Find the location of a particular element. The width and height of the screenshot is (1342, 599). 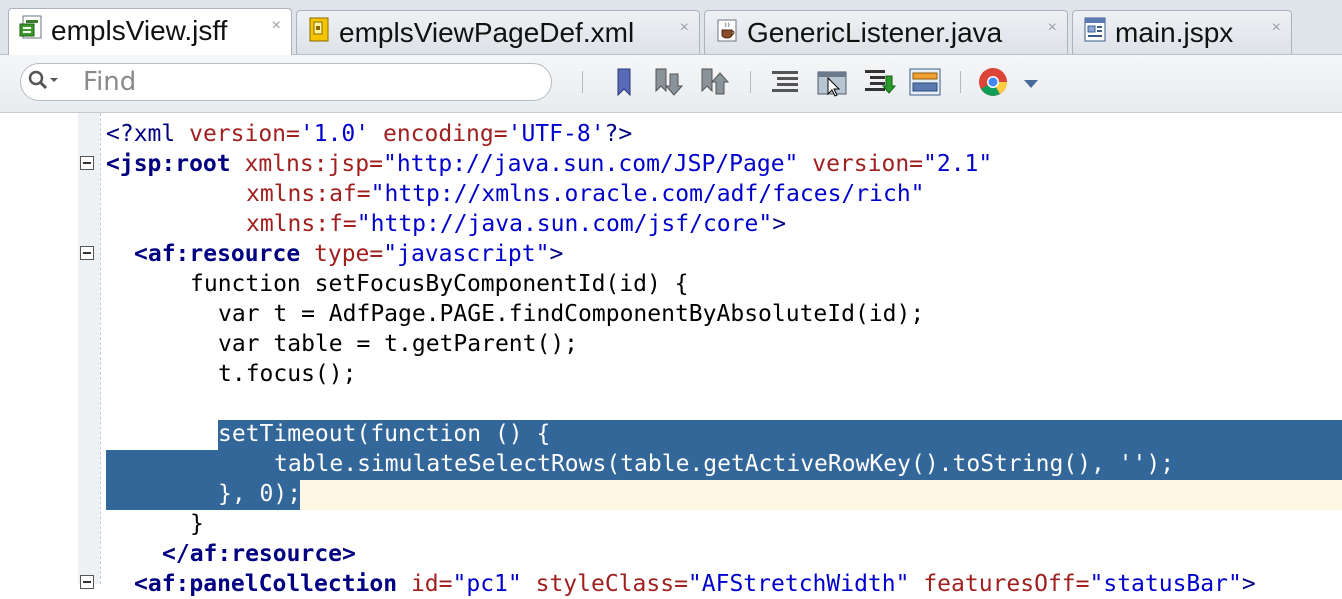

editor-toolbar is located at coordinates (671, 84).